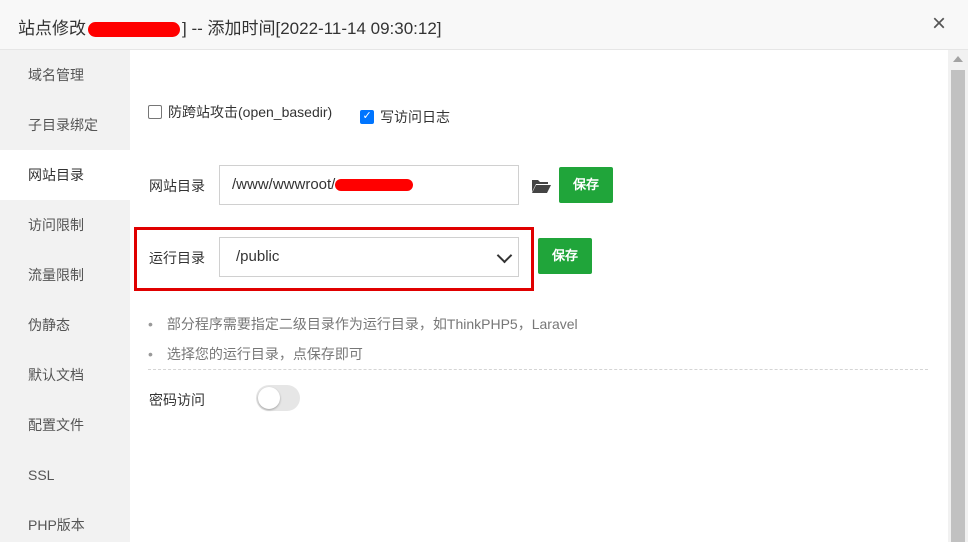 This screenshot has height=550, width=968. I want to click on sidebar-item-domain: 域名管理, so click(65, 75).